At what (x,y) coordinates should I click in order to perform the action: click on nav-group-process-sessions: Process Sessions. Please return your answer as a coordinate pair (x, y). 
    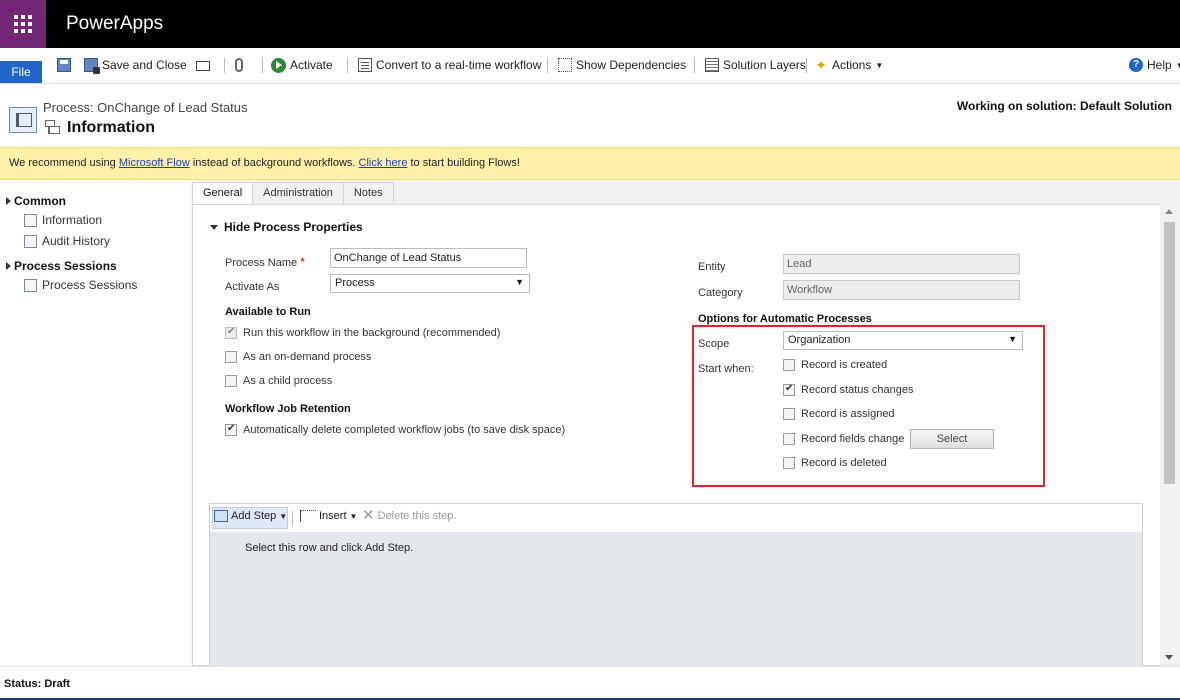
    Looking at the image, I should click on (61, 266).